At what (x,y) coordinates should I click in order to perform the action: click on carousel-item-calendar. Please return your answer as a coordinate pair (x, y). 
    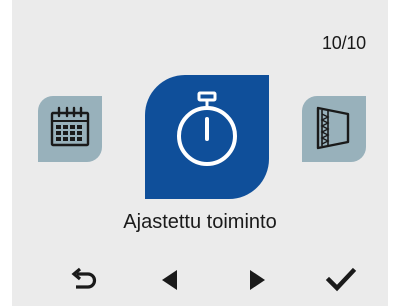
    Looking at the image, I should click on (70, 129).